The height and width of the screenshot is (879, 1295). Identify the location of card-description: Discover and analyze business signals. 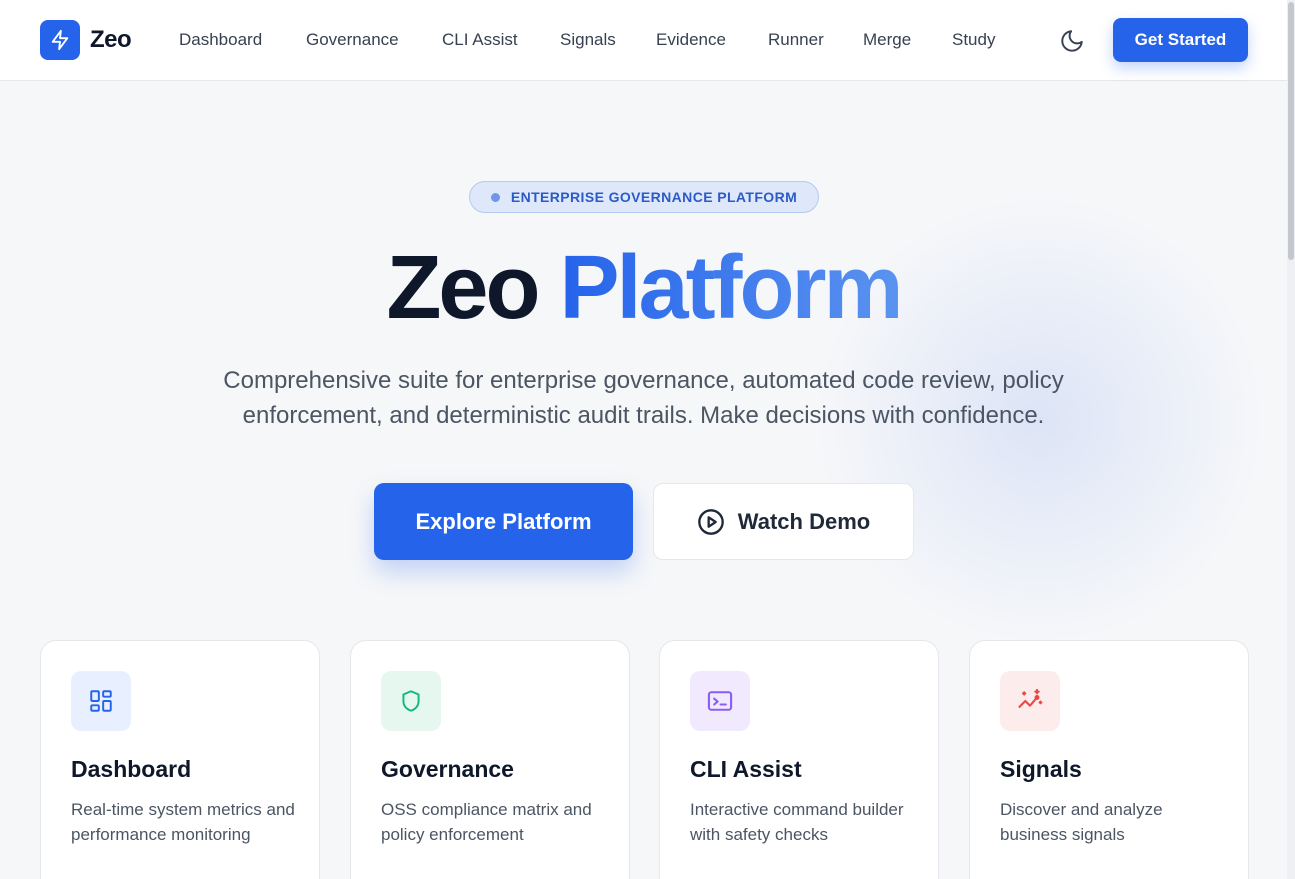
(1081, 822).